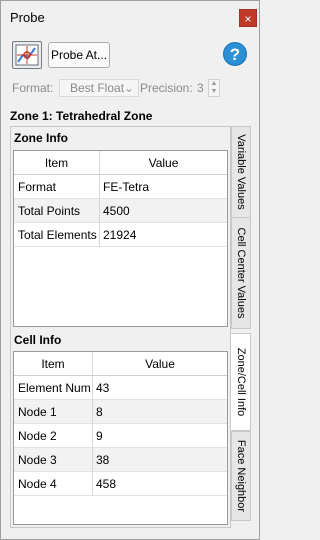 This screenshot has height=540, width=320. Describe the element at coordinates (37, 187) in the screenshot. I see `row-item: Format` at that location.